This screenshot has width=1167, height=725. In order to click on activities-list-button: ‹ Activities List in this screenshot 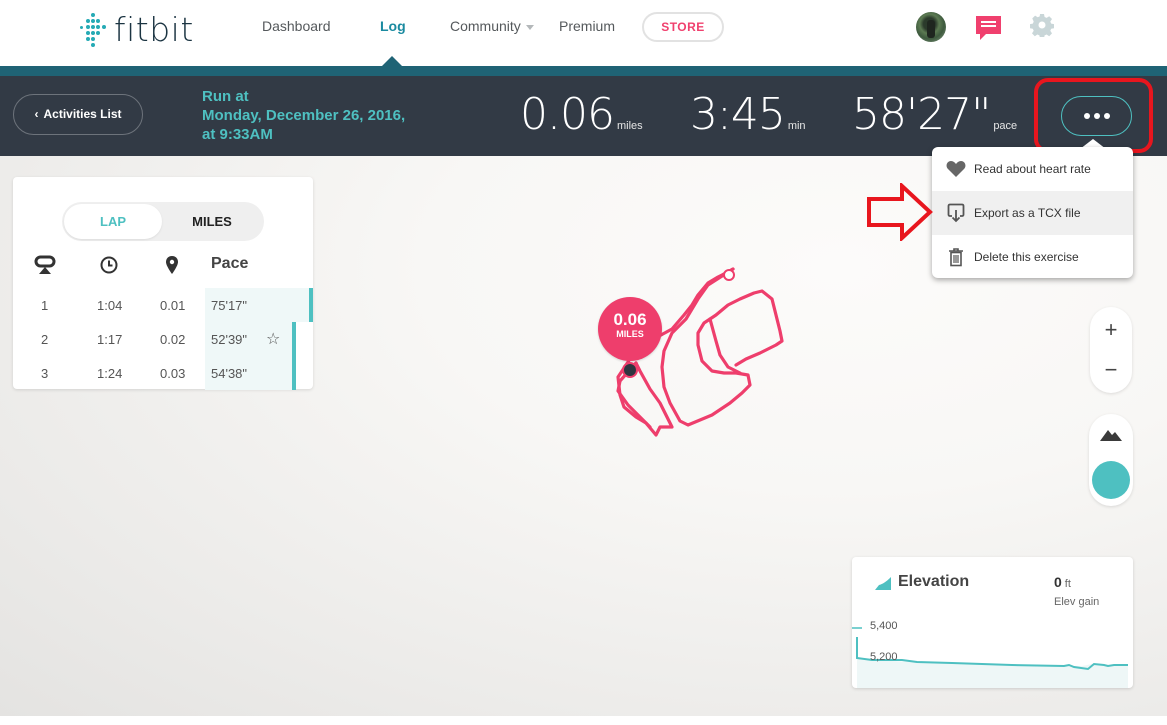, I will do `click(78, 114)`.